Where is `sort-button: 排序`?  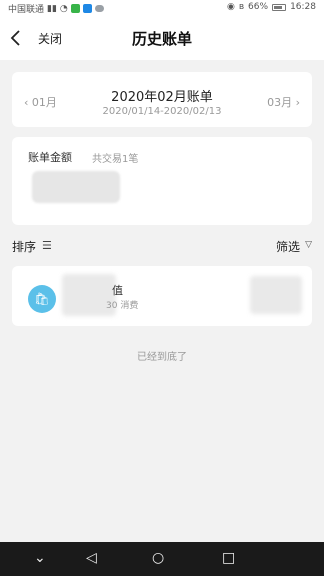 sort-button: 排序 is located at coordinates (24, 246).